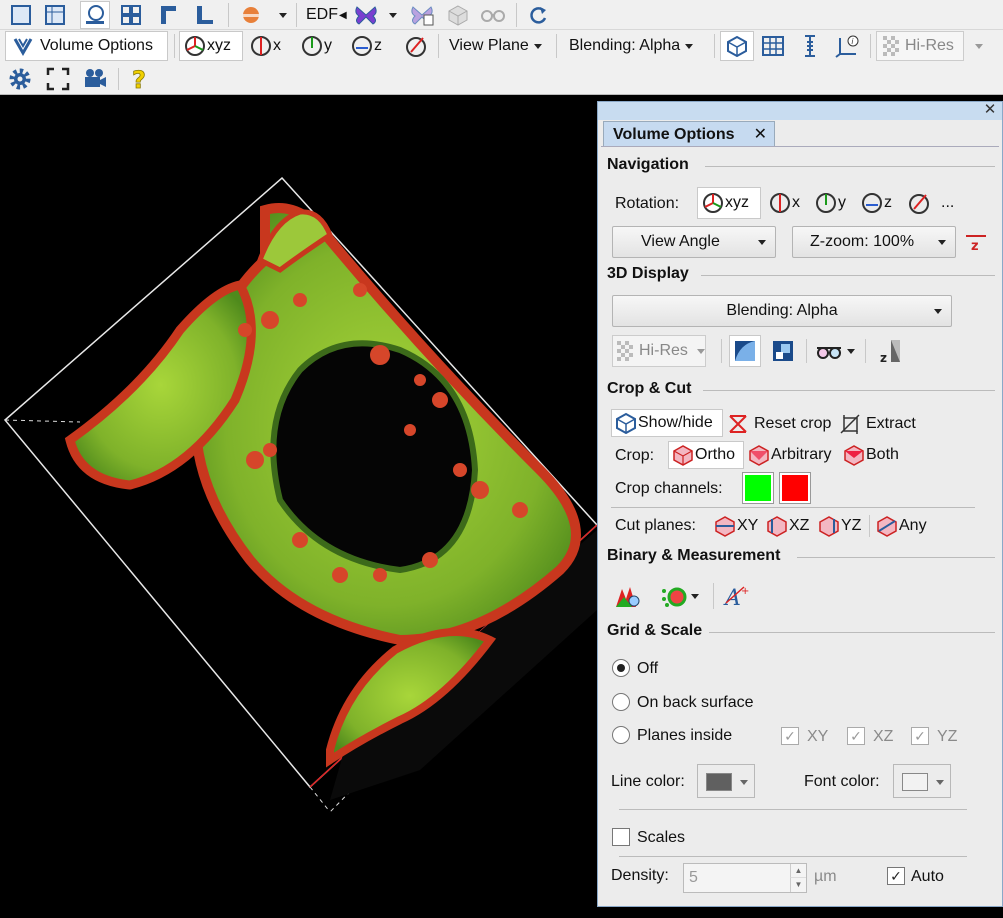 This screenshot has height=918, width=1003. What do you see at coordinates (211, 46) in the screenshot?
I see `rotate-xyz-button: xyz` at bounding box center [211, 46].